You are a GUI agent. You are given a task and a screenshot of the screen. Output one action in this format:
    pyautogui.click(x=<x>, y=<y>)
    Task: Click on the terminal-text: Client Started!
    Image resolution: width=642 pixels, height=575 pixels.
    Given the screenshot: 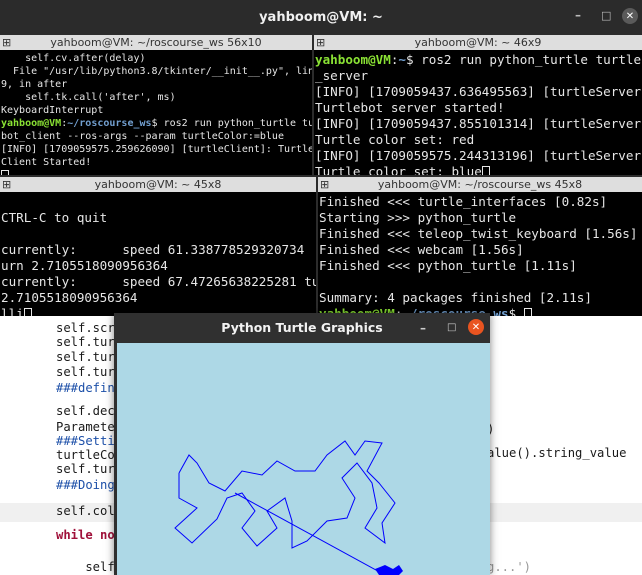 What is the action you would take?
    pyautogui.click(x=46, y=162)
    